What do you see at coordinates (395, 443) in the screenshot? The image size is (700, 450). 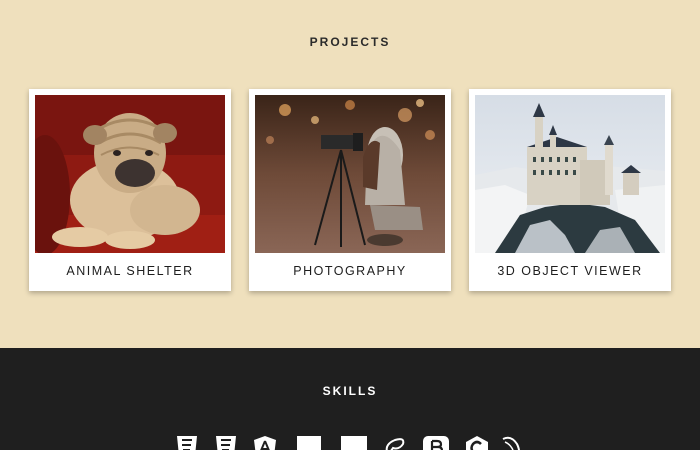 I see `sass-icon` at bounding box center [395, 443].